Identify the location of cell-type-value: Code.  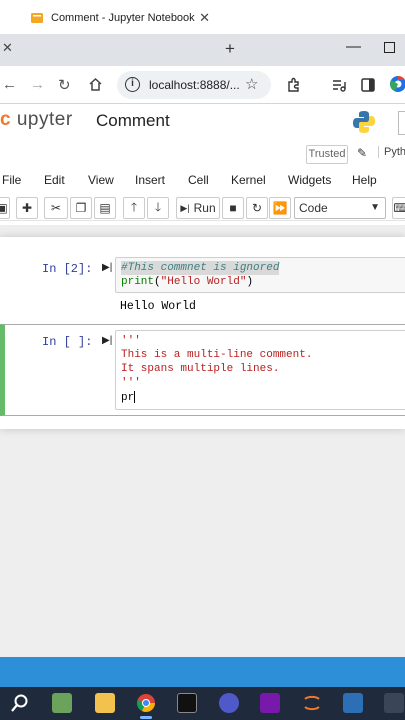
(313, 208).